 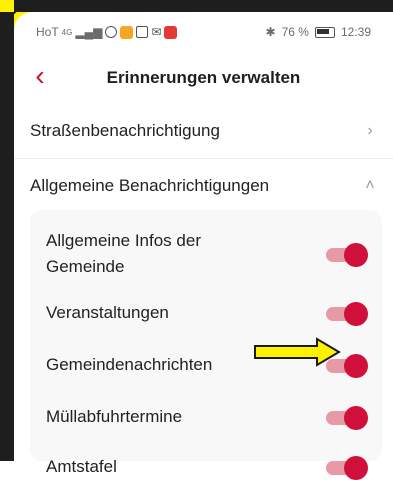 I want to click on page-title: Erinnerungen verwalten, so click(x=203, y=77).